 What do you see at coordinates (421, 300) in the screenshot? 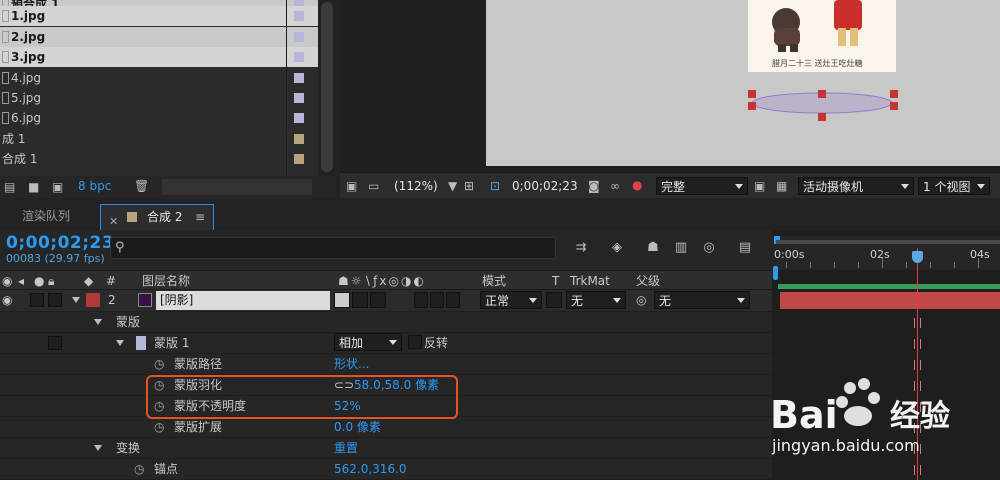
I see `effect-switch` at bounding box center [421, 300].